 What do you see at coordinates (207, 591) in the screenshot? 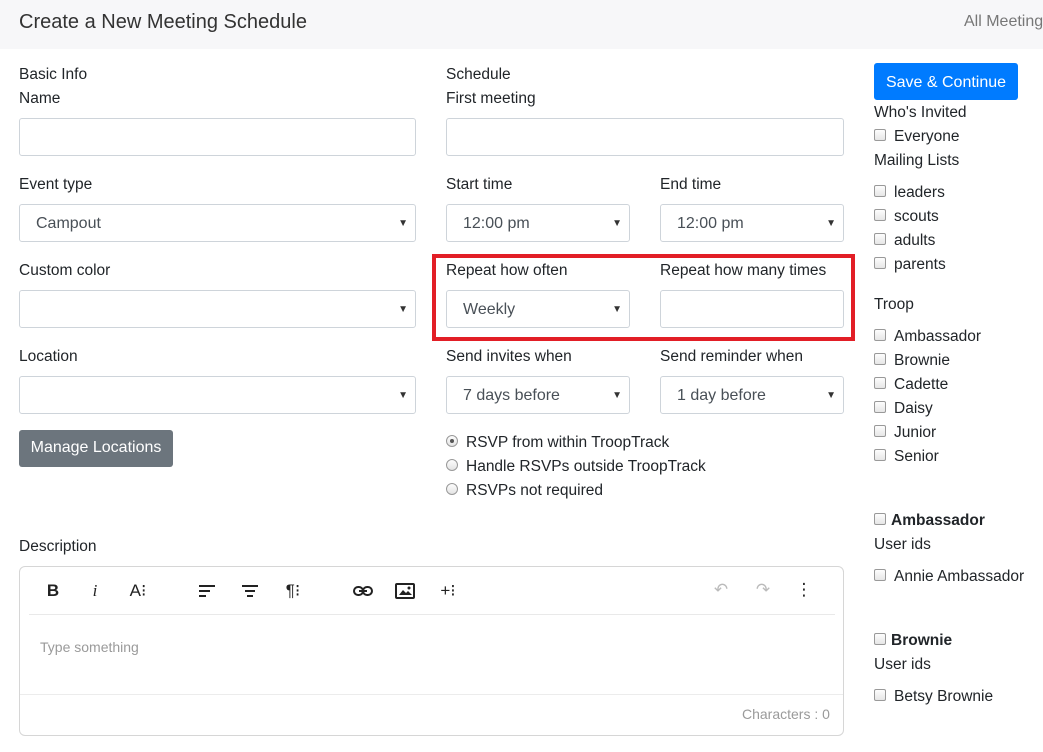
I see `align-left-icon` at bounding box center [207, 591].